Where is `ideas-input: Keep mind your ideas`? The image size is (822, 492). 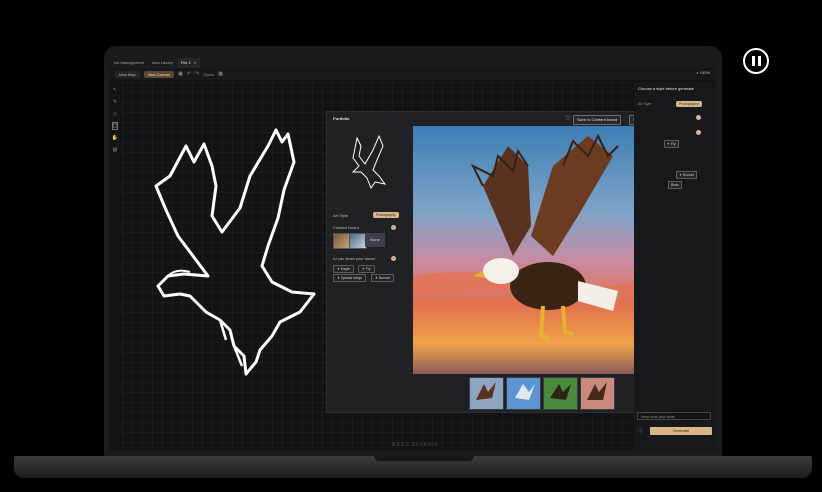 ideas-input: Keep mind your ideas is located at coordinates (674, 416).